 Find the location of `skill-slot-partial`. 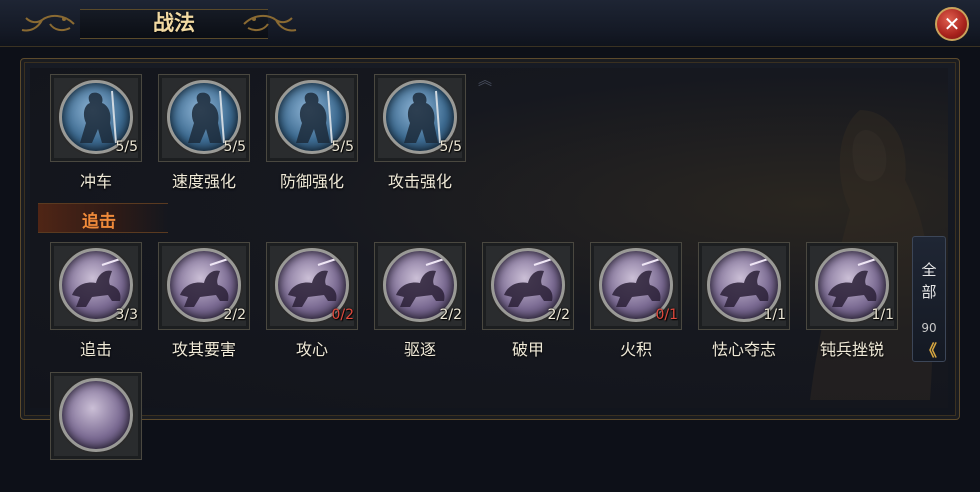

skill-slot-partial is located at coordinates (97, 432).